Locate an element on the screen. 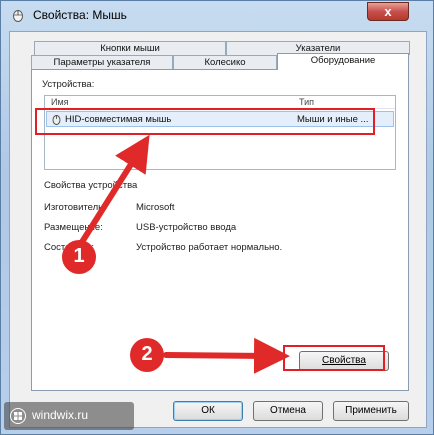 Image resolution: width=434 pixels, height=435 pixels. watermark-text: windwix.ru is located at coordinates (60, 415).